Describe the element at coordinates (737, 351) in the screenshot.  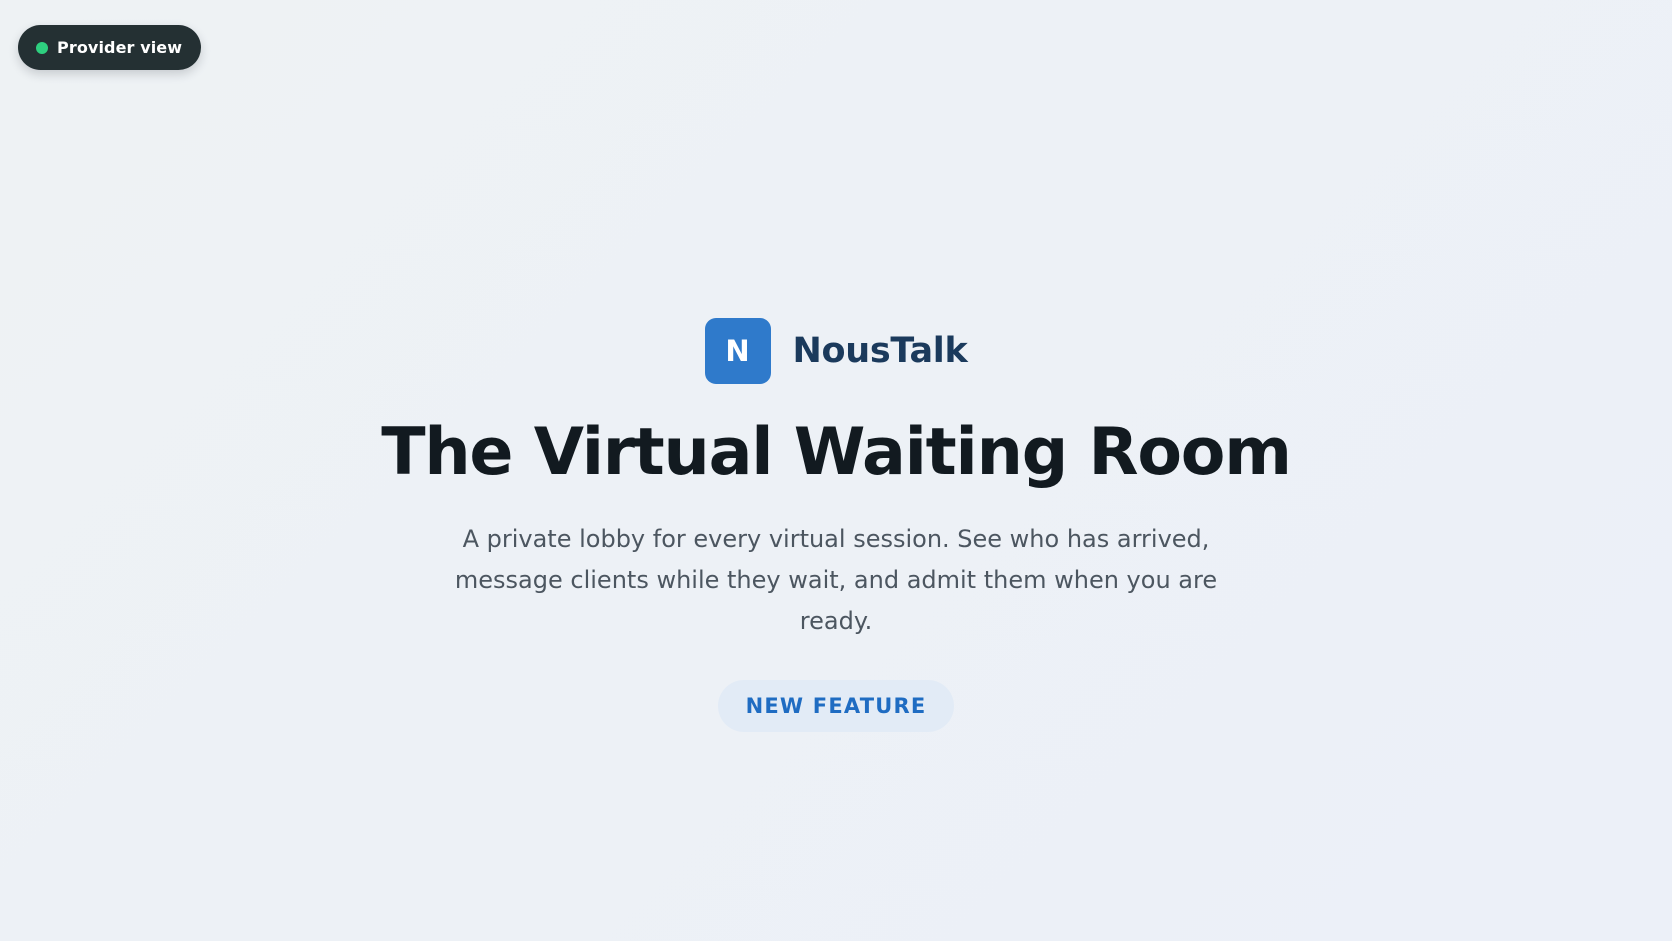
I see `brand-logo-icon: N` at that location.